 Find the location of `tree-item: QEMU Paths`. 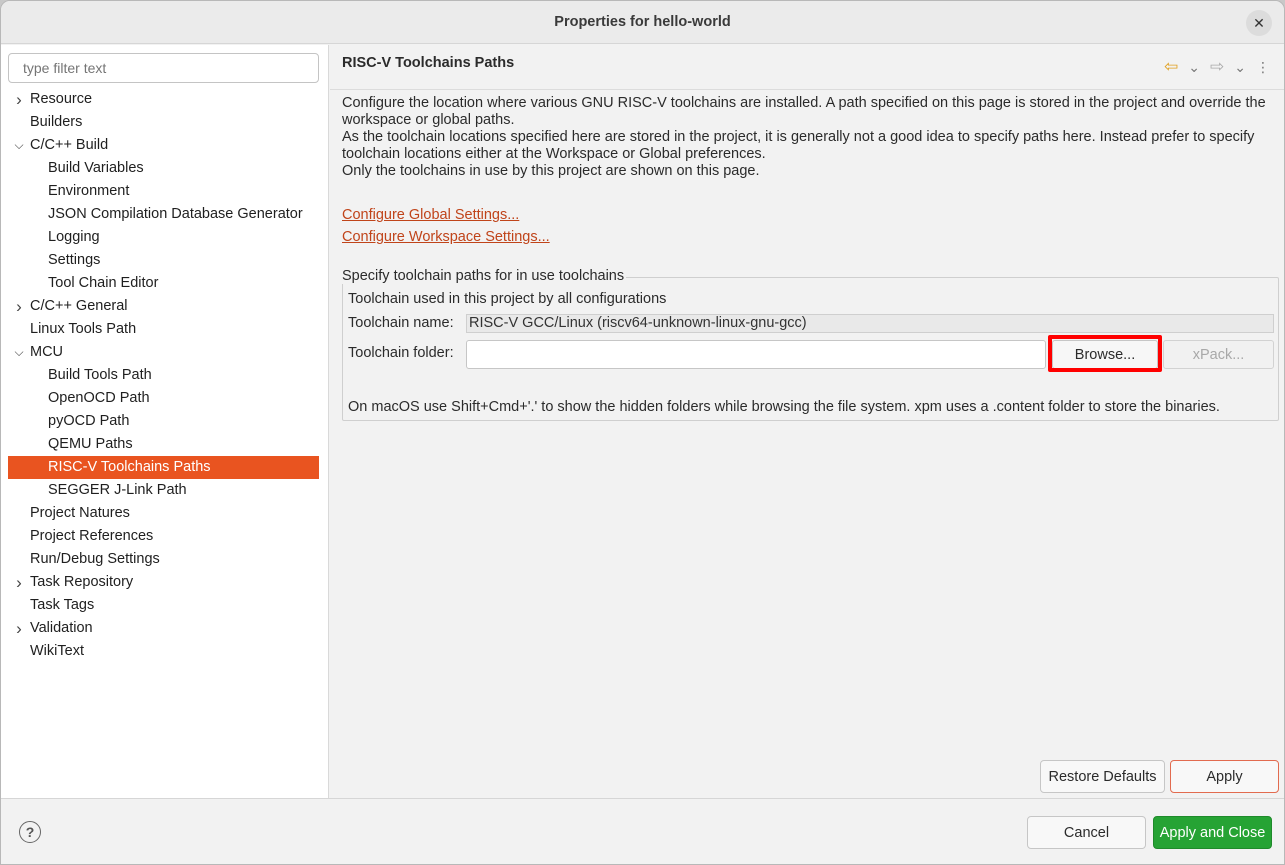

tree-item: QEMU Paths is located at coordinates (165, 444).